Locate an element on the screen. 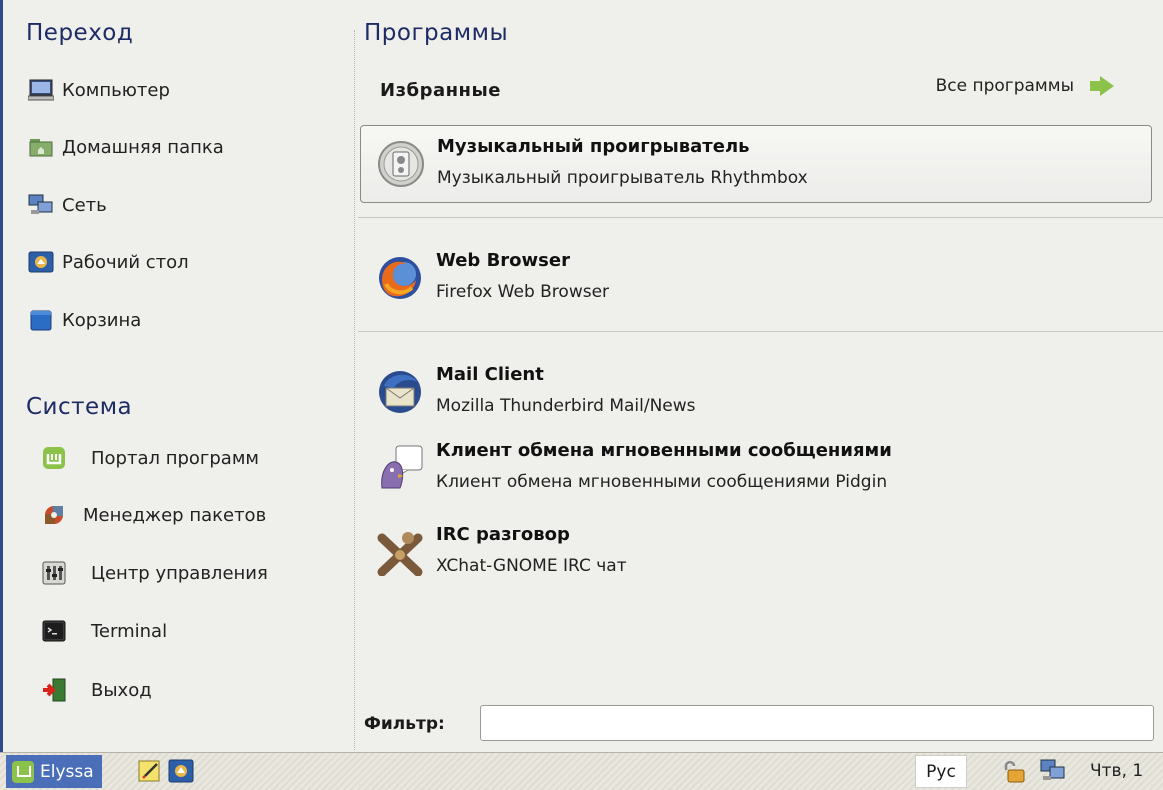 The height and width of the screenshot is (790, 1163). place-item-trash: Корзина is located at coordinates (84, 320).